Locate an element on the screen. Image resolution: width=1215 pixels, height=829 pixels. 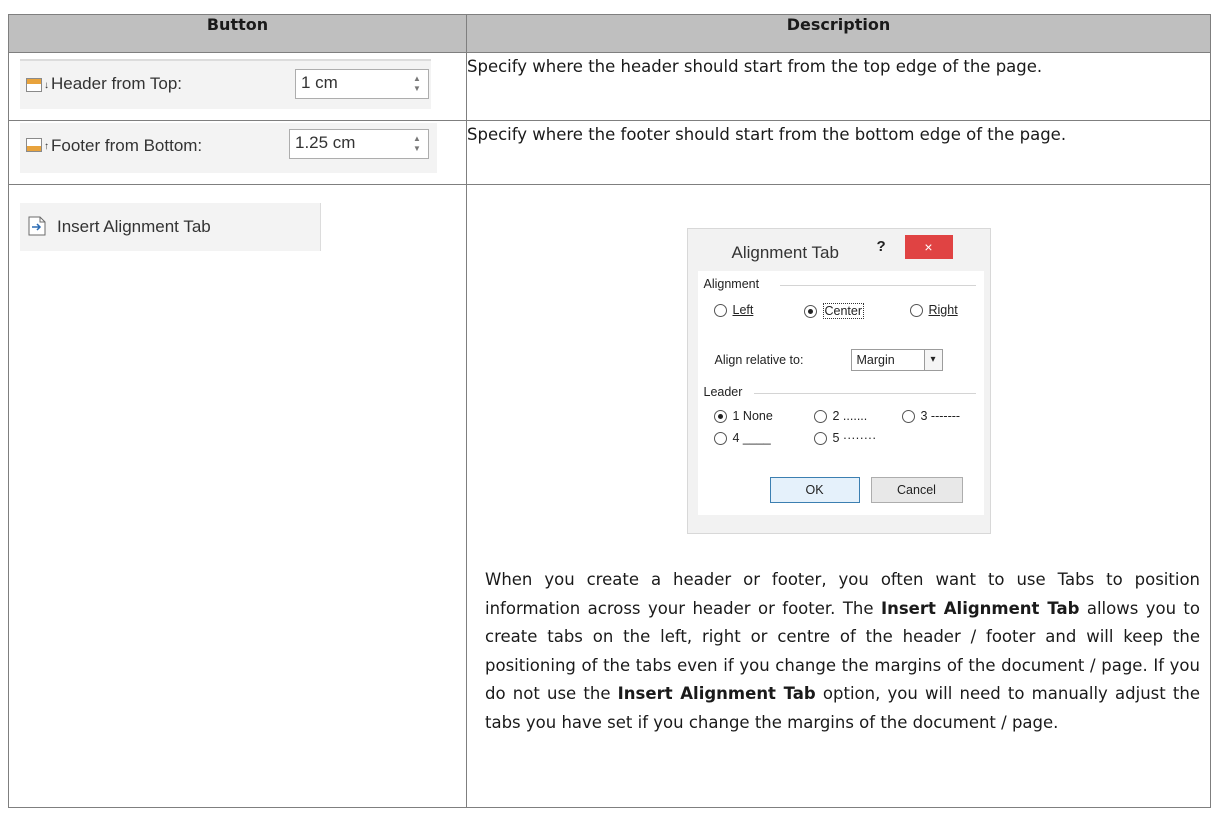
alignment-tab-dialog: Alignment Tab ? × Alignment Left Center is located at coordinates (838, 381).